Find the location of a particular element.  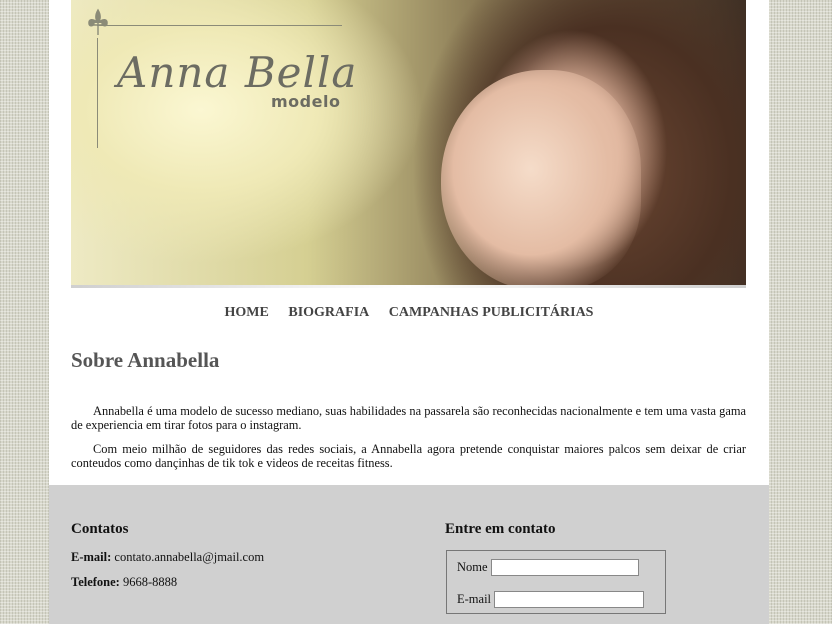

contact-form: Nome E-mail is located at coordinates (556, 582).